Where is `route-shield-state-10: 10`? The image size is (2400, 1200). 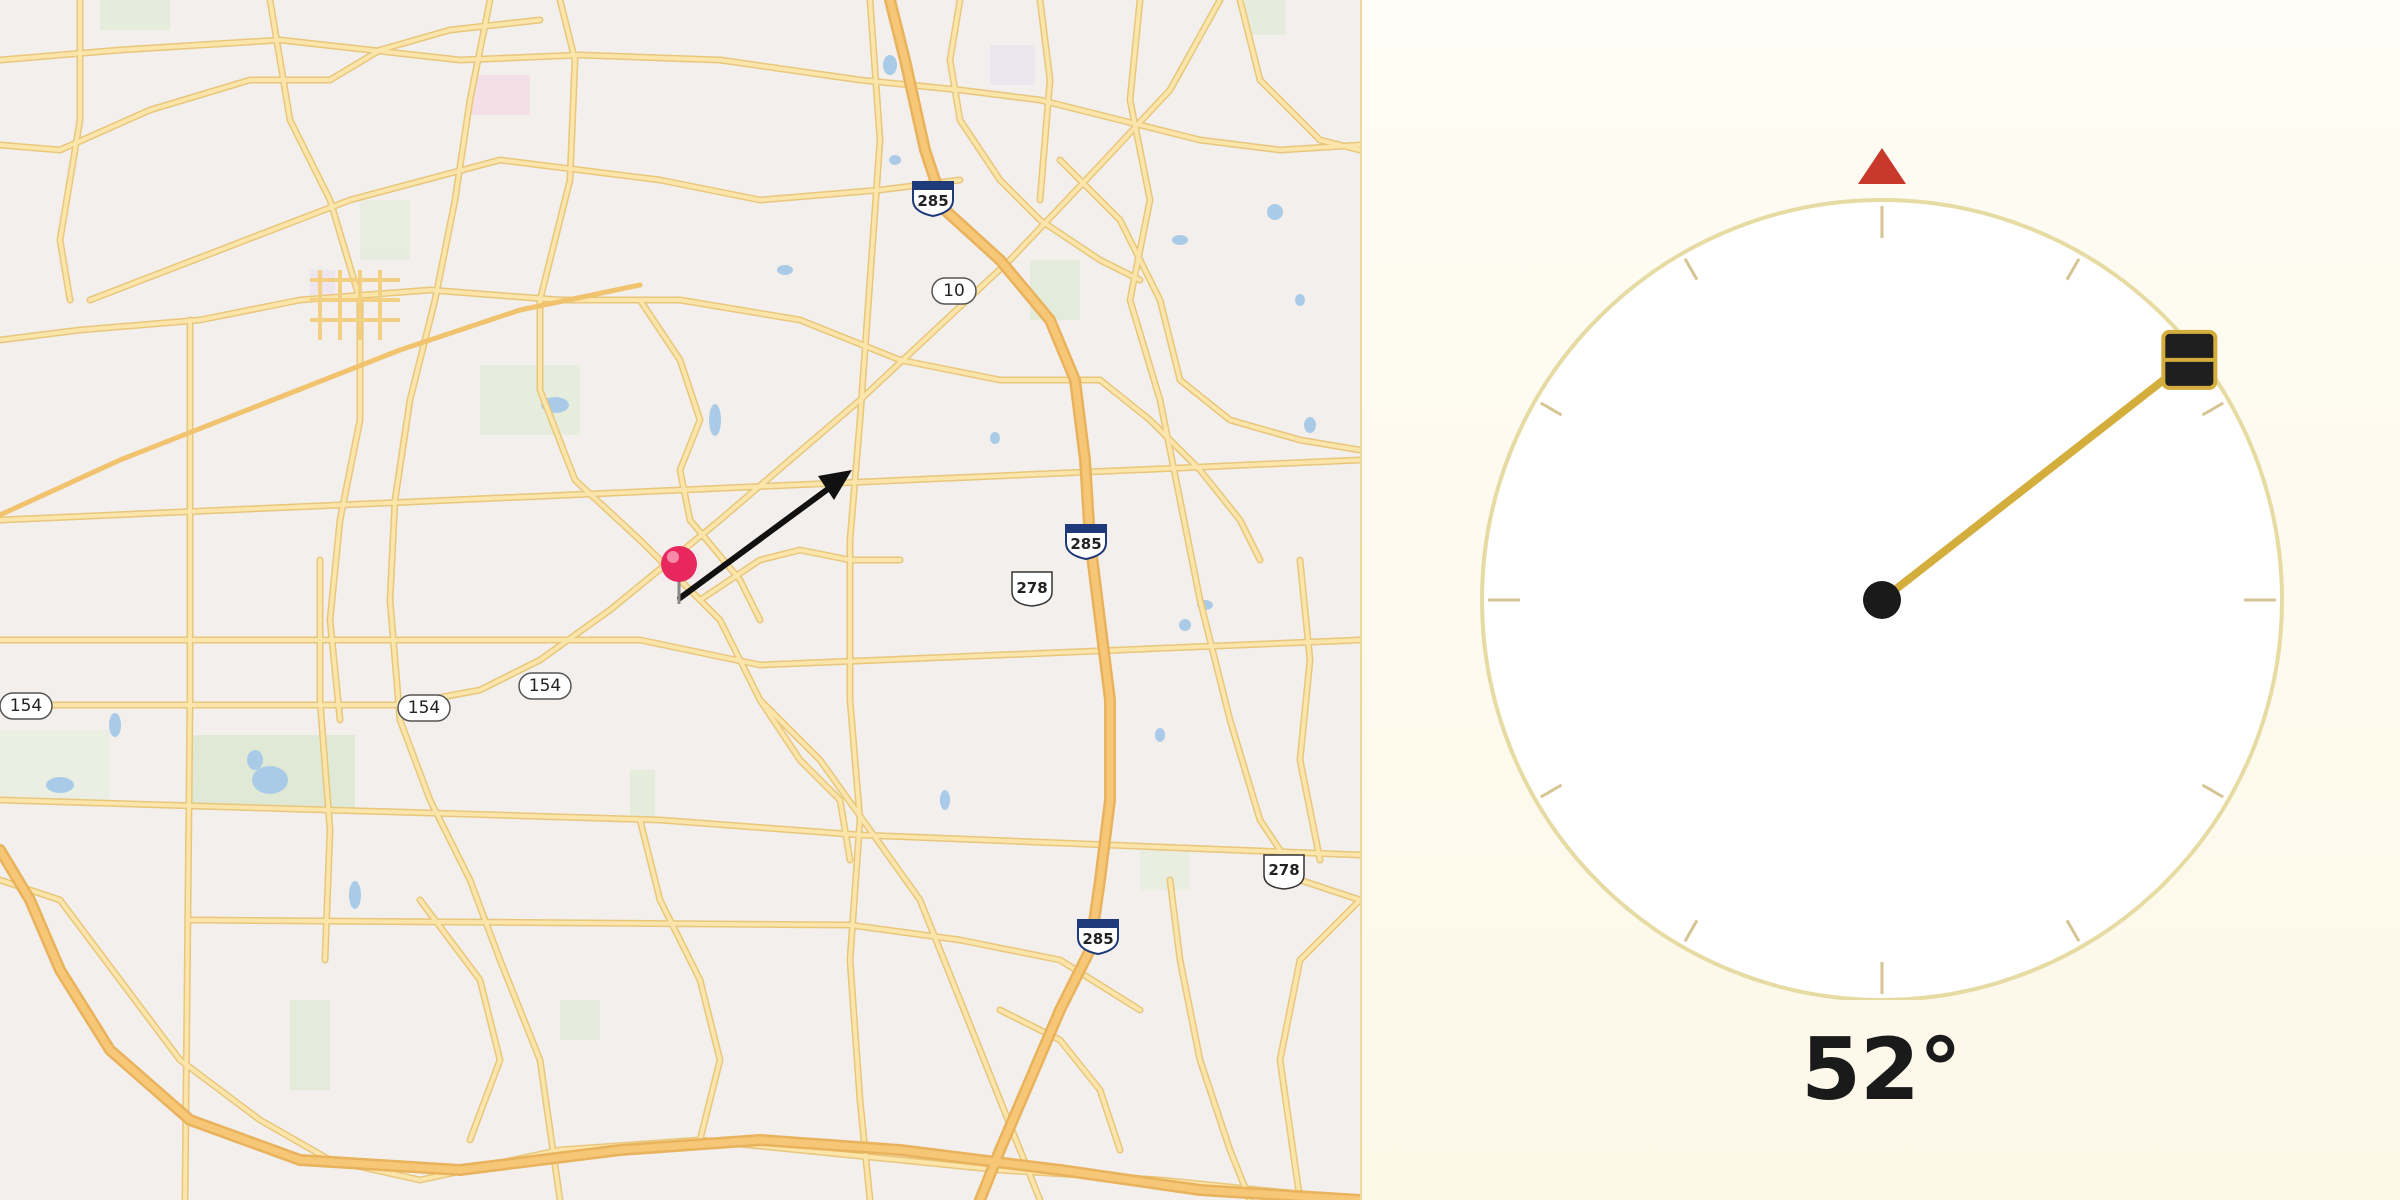 route-shield-state-10: 10 is located at coordinates (954, 291).